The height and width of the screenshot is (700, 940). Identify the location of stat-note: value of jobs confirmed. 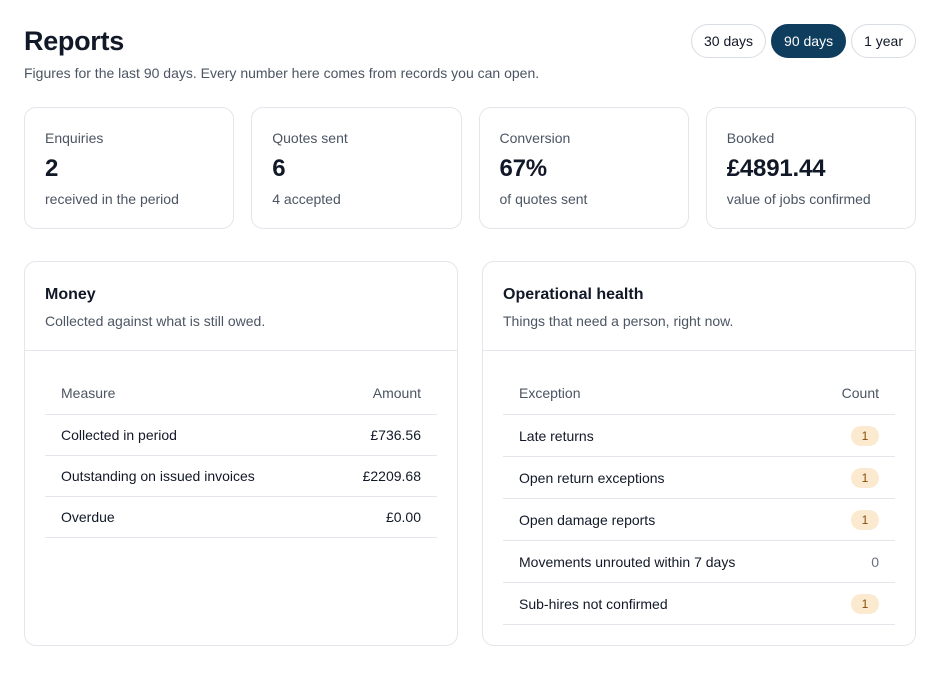
(798, 199).